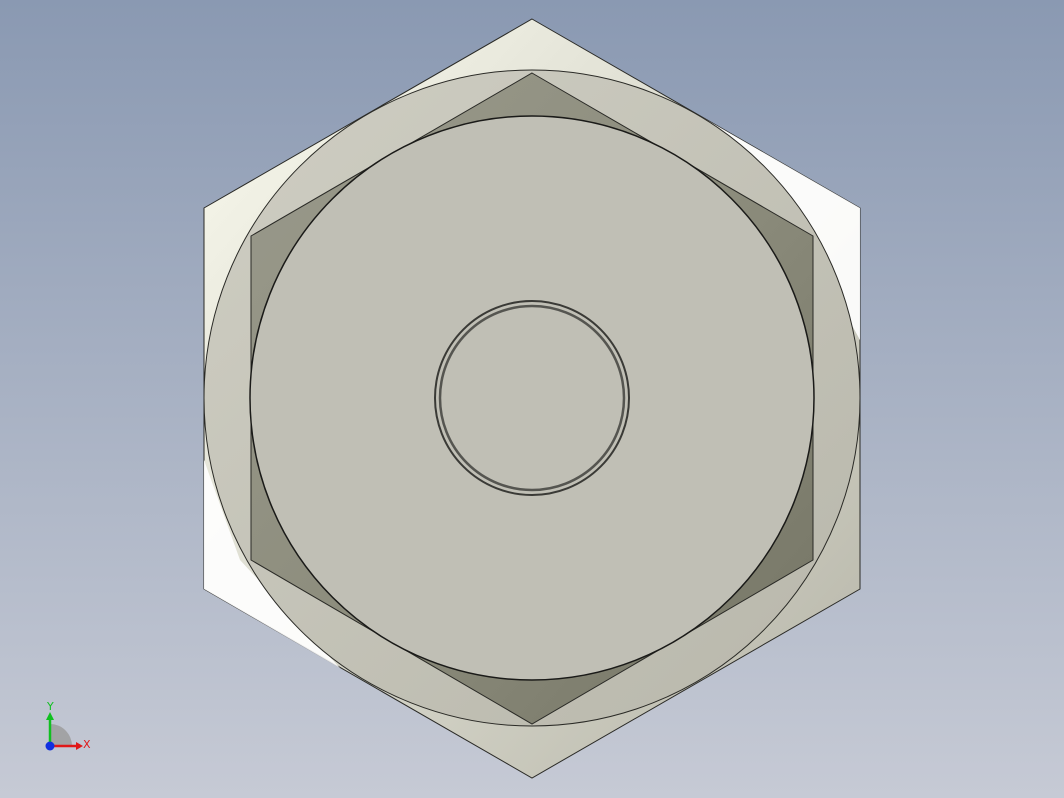  I want to click on triad-quarter-disc, so click(61, 735).